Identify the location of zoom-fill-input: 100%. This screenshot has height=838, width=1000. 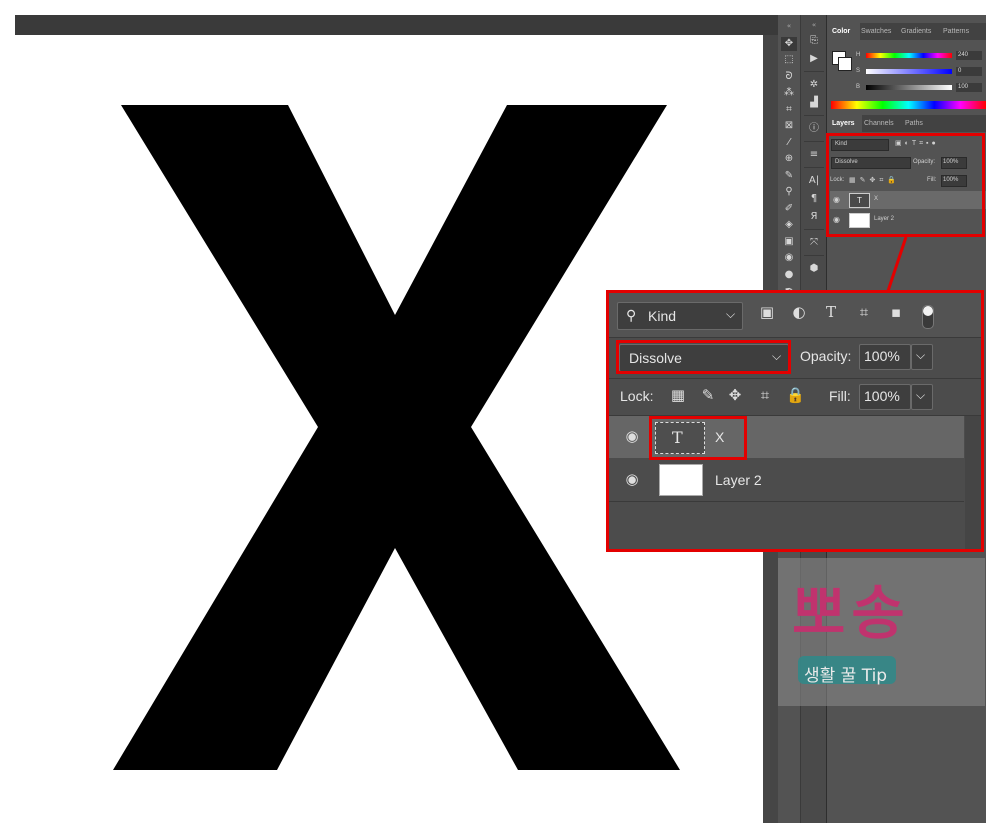
(885, 397).